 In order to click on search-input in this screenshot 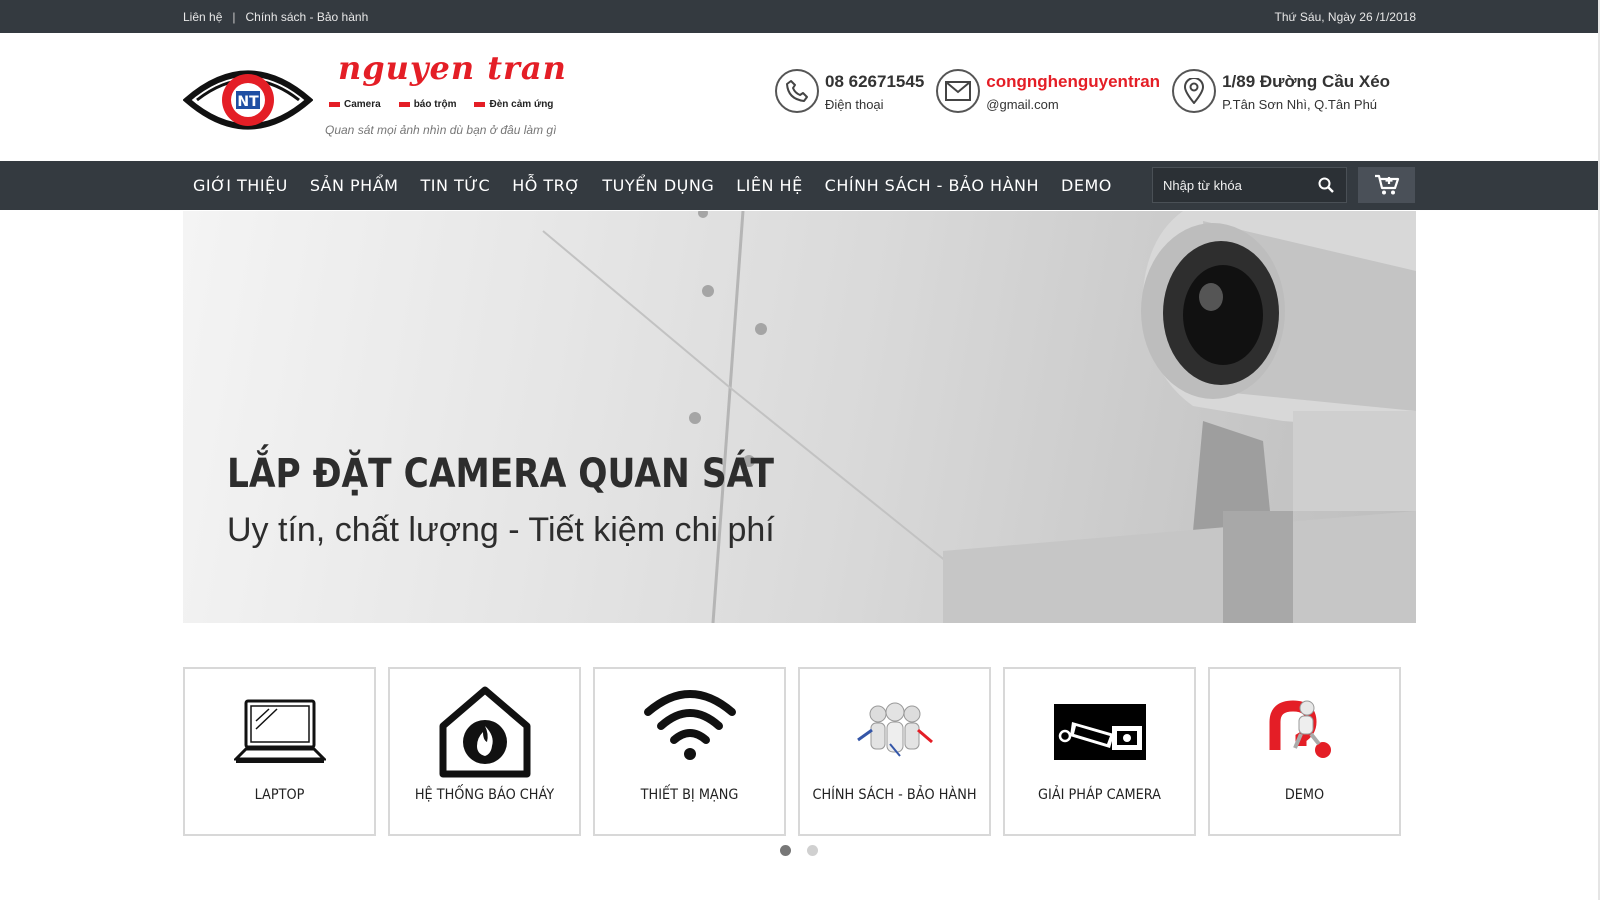, I will do `click(1234, 185)`.